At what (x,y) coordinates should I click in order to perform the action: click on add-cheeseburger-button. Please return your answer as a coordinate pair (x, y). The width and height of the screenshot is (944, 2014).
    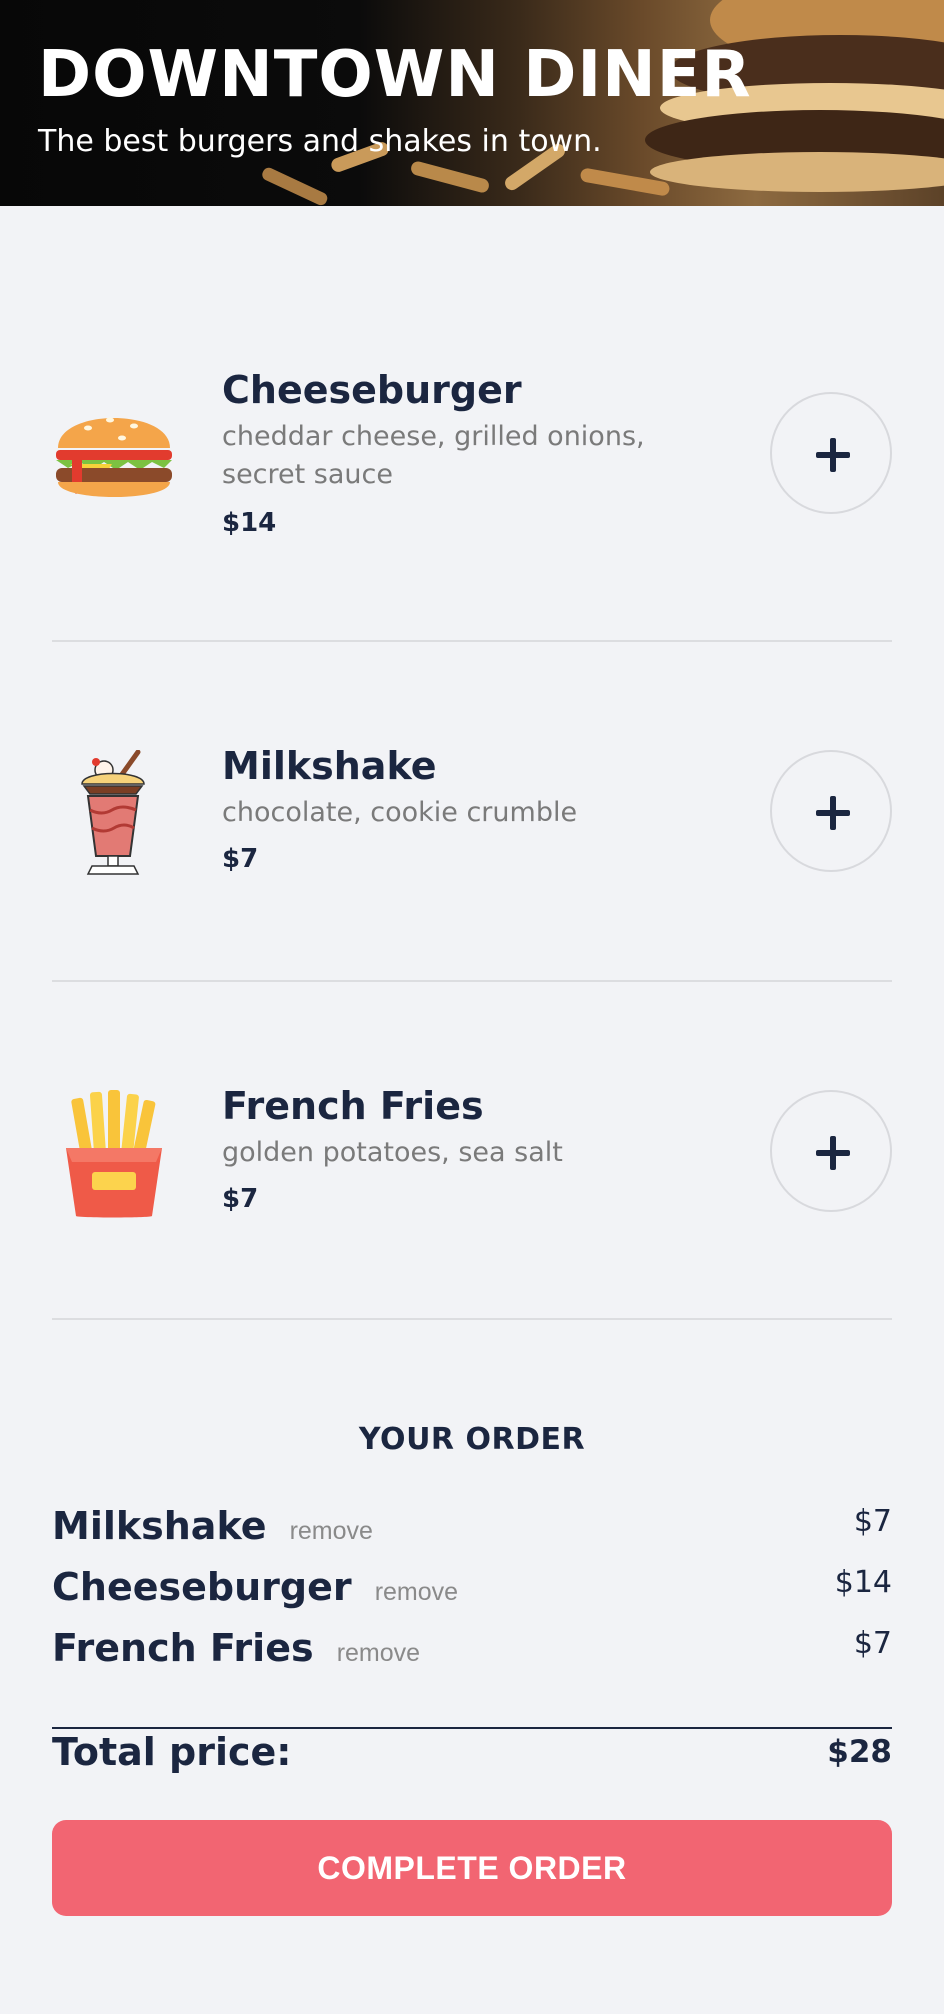
    Looking at the image, I should click on (831, 453).